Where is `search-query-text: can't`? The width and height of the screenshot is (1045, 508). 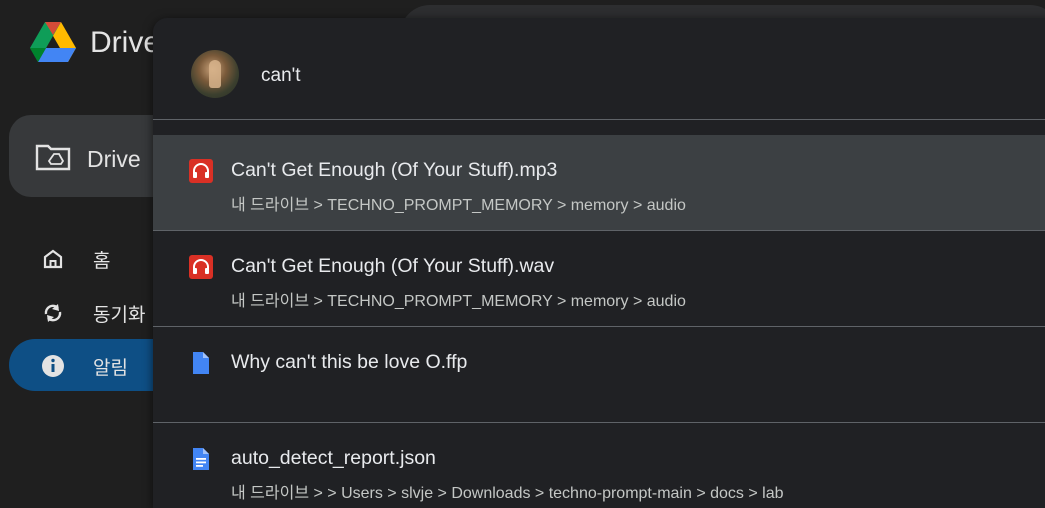 search-query-text: can't is located at coordinates (281, 76).